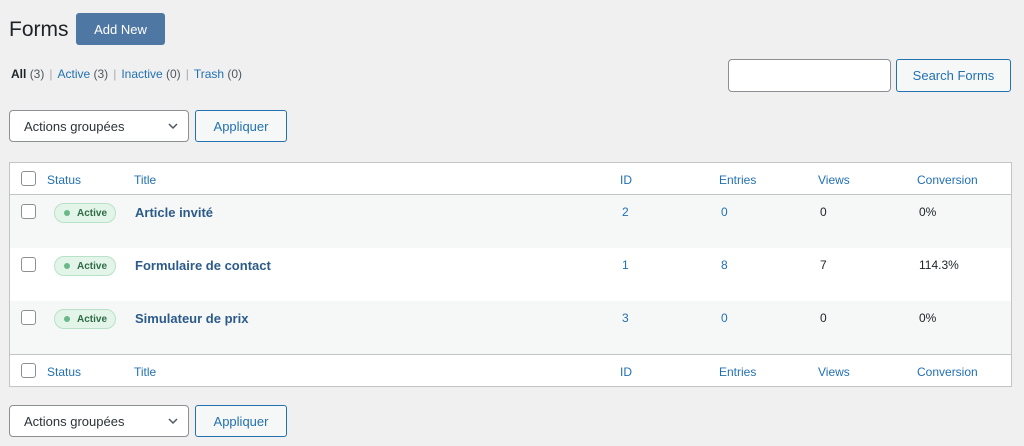 Image resolution: width=1024 pixels, height=446 pixels. Describe the element at coordinates (625, 212) in the screenshot. I see `form-id: 2` at that location.